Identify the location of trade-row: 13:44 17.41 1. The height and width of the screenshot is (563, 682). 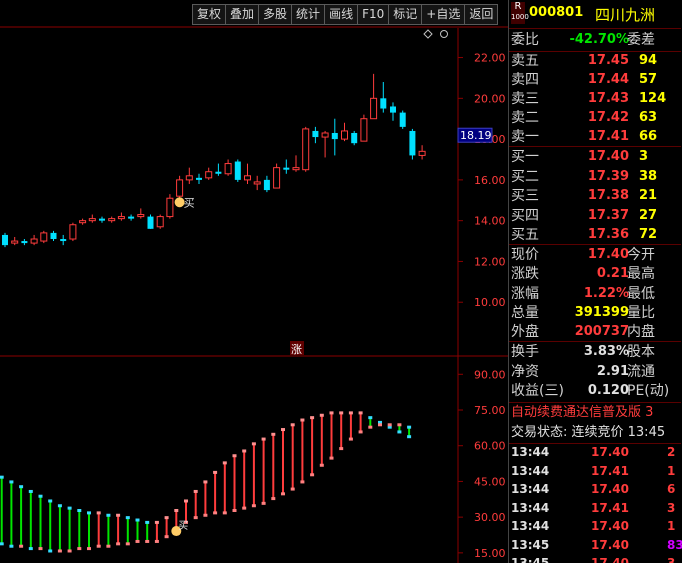
(595, 471).